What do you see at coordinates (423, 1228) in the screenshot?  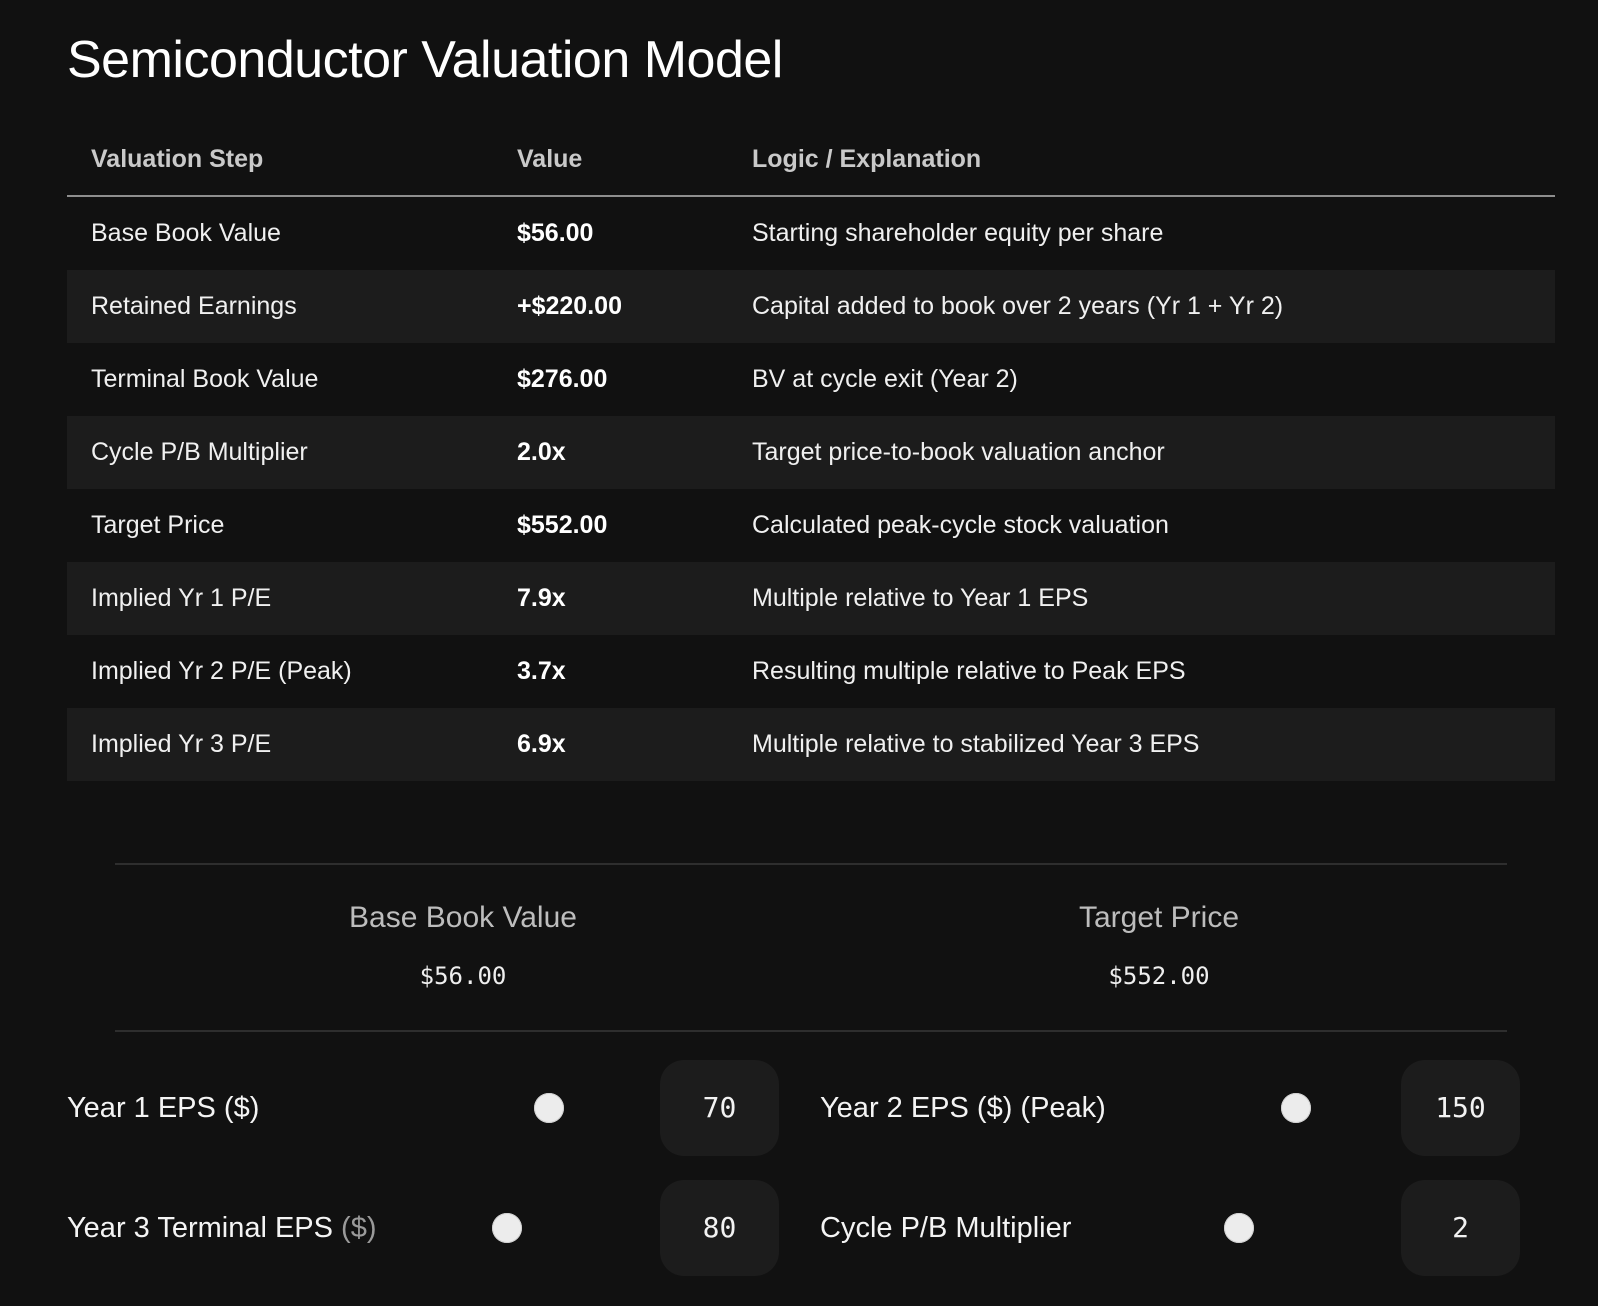 I see `year3-eps-control: Year 3 Terminal EPS ($) 80` at bounding box center [423, 1228].